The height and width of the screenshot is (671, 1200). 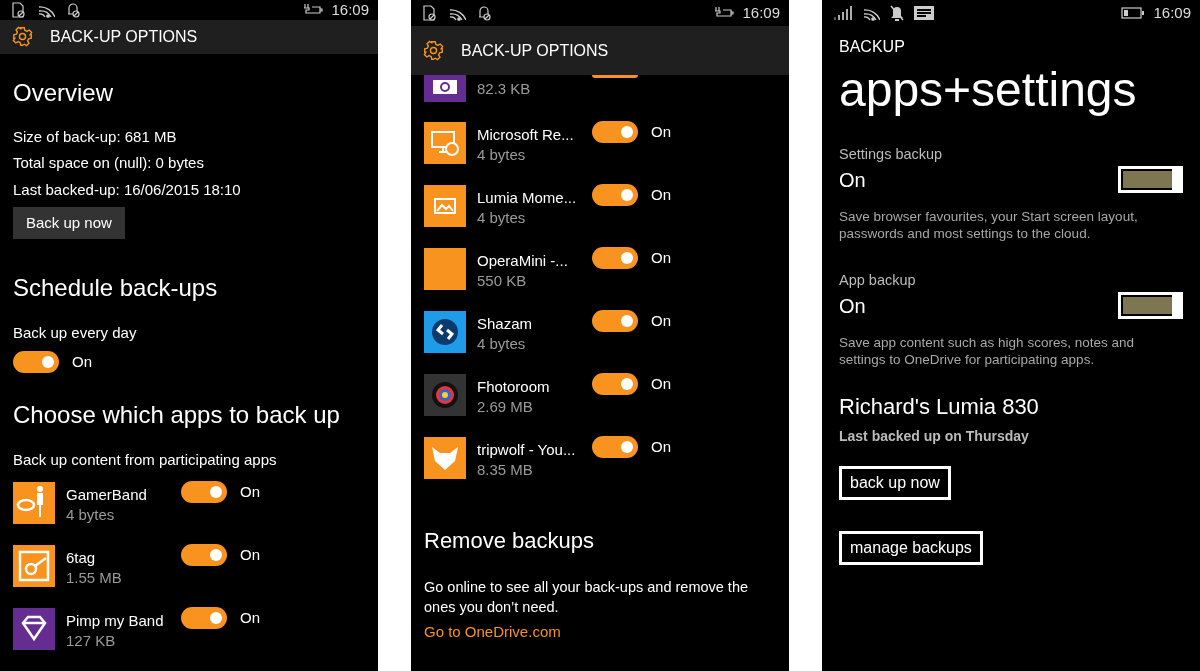 What do you see at coordinates (145, 460) in the screenshot?
I see `section-description: Back up content from participating apps` at bounding box center [145, 460].